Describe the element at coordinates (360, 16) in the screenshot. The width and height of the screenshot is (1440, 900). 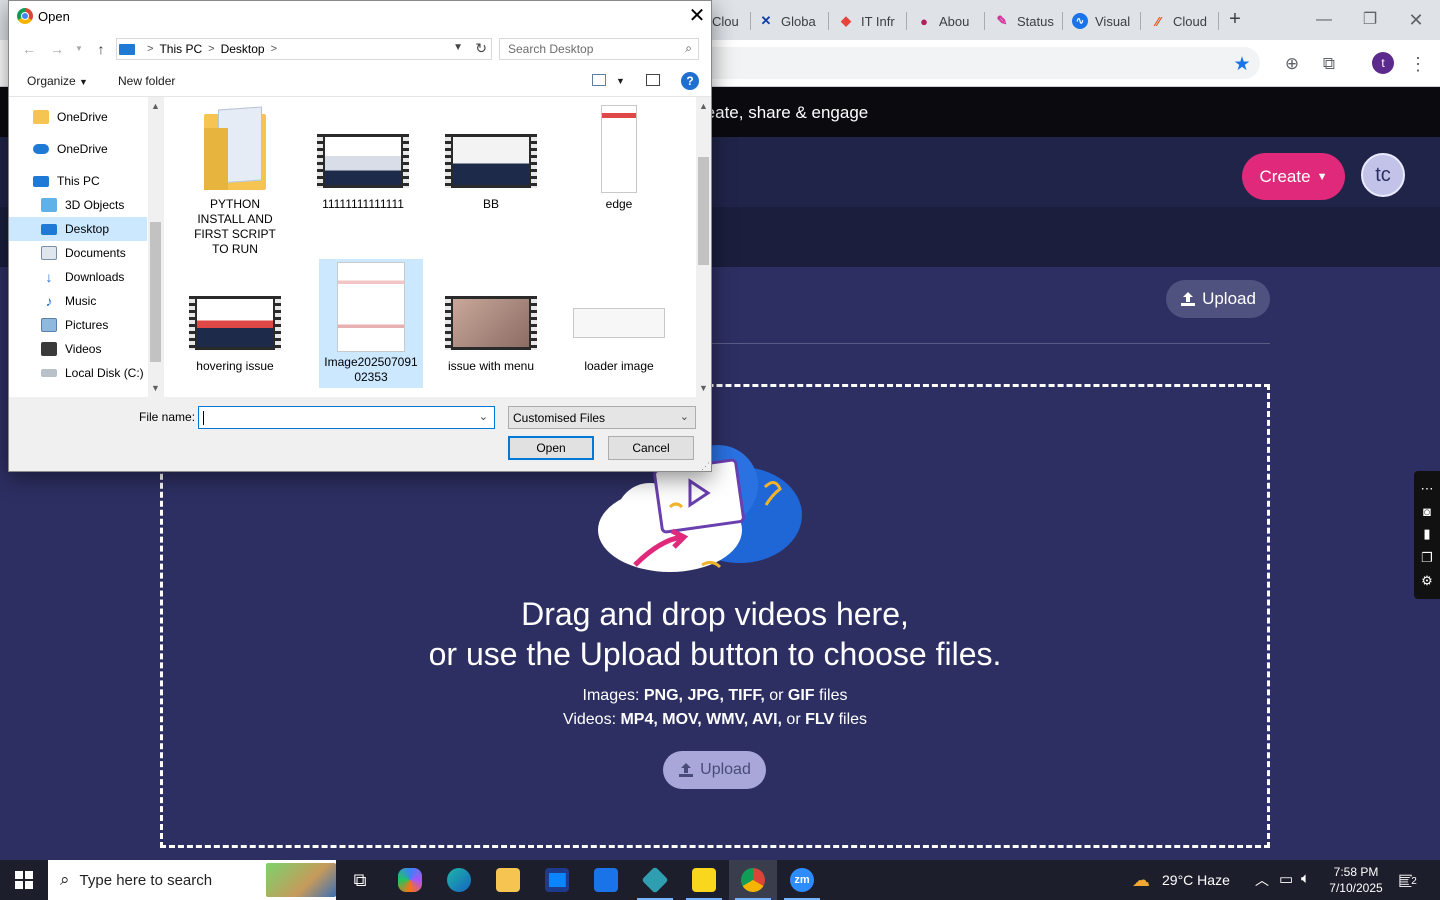
I see `dialog-titlebar: Open ✕` at that location.